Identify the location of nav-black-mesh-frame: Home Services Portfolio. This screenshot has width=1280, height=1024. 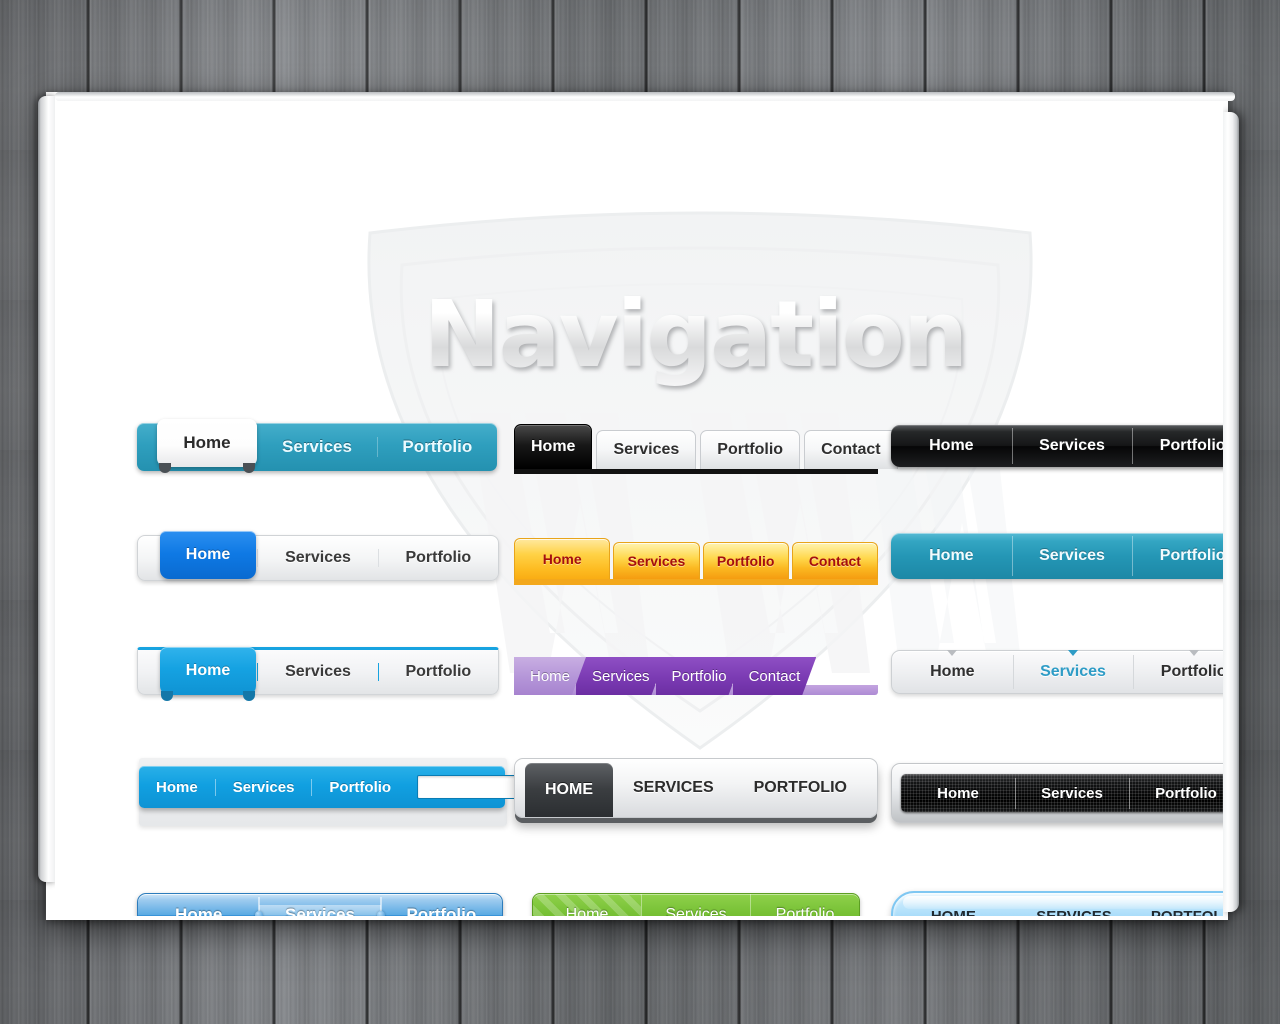
(1057, 793).